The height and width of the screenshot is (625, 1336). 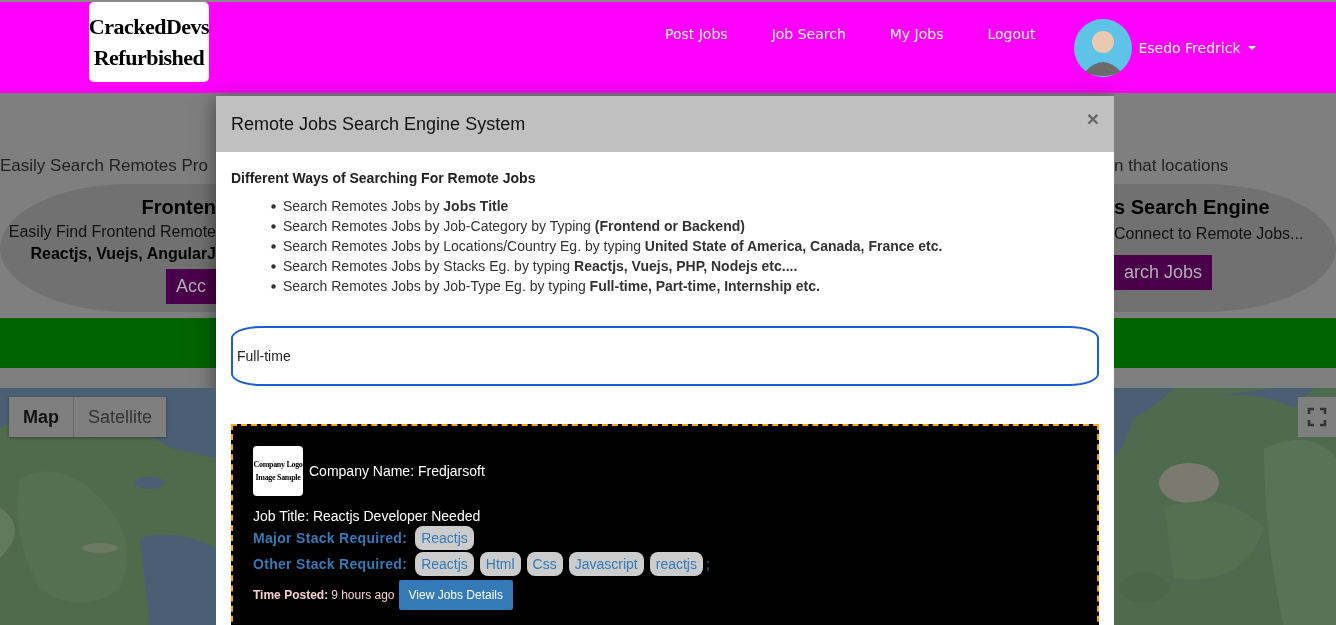 What do you see at coordinates (551, 286) in the screenshot?
I see `search-tip: Search Remotes Jobs by Job-Type Eg. by typing Full-time, Part-time, Internship etc.` at bounding box center [551, 286].